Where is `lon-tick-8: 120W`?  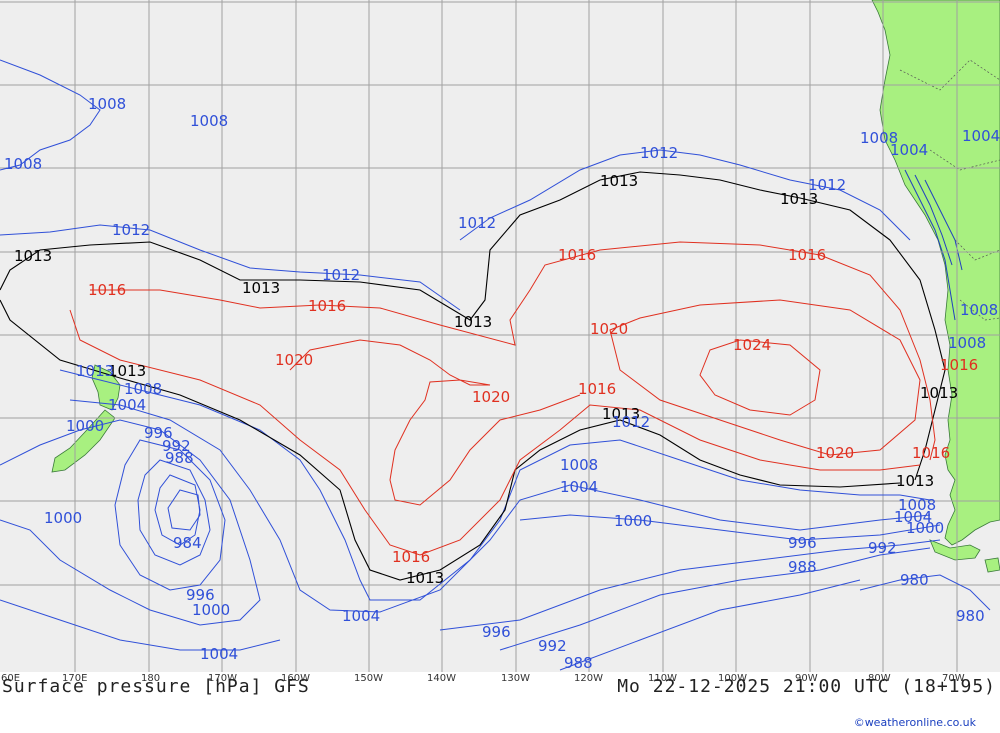 lon-tick-8: 120W is located at coordinates (588, 678).